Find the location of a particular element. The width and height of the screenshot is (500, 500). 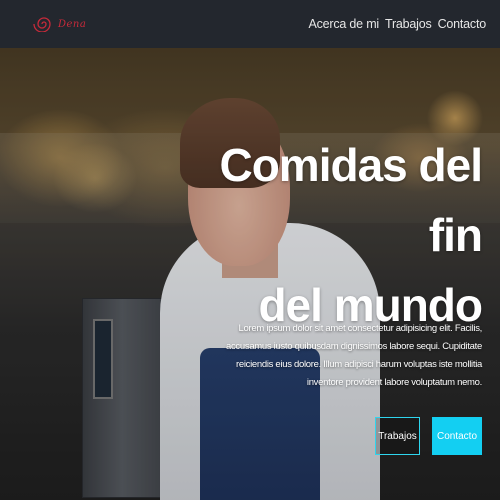

hero-title-line-1: Comidas del fin is located at coordinates (351, 200).